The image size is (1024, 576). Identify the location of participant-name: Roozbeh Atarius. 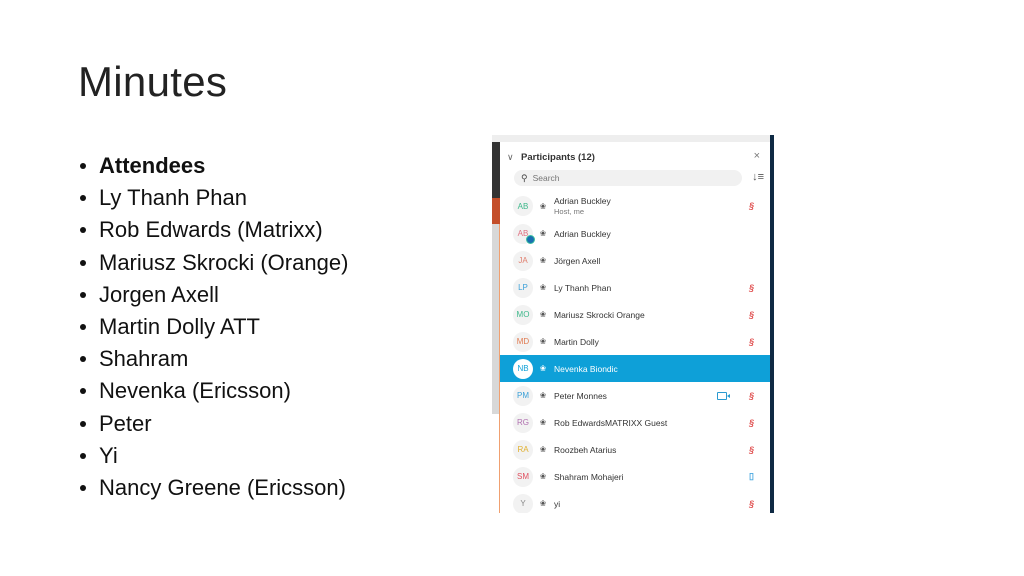
(585, 449).